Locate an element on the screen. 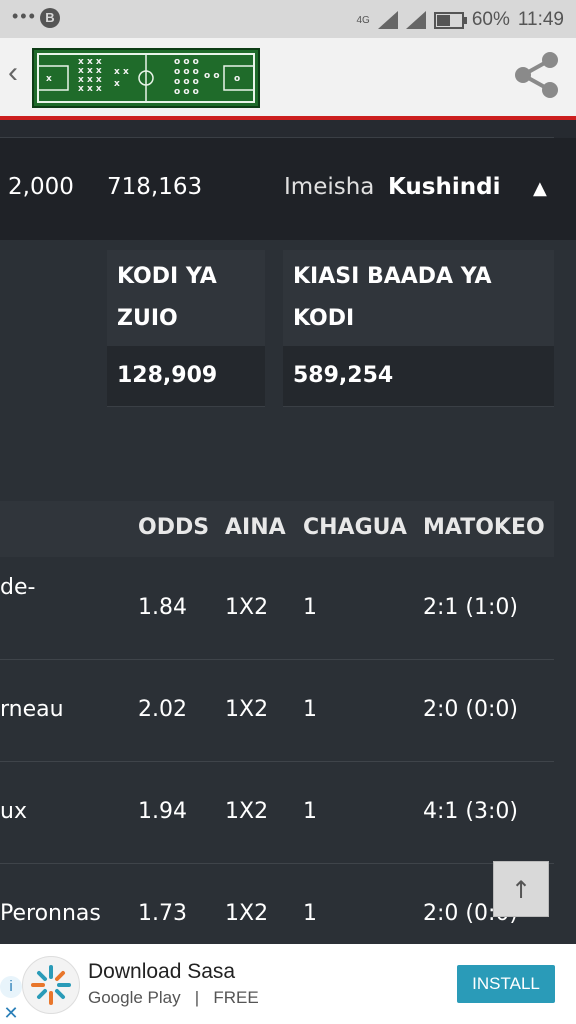 Image resolution: width=576 pixels, height=1024 pixels. network-type: 4G is located at coordinates (363, 20).